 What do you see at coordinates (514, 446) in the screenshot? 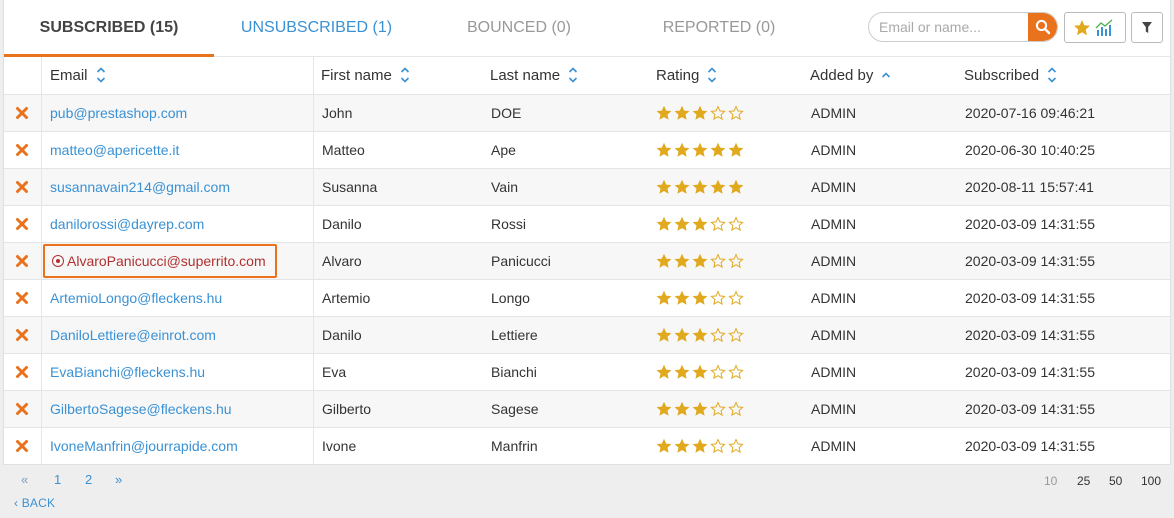
I see `last-name-cell: Manfrin` at bounding box center [514, 446].